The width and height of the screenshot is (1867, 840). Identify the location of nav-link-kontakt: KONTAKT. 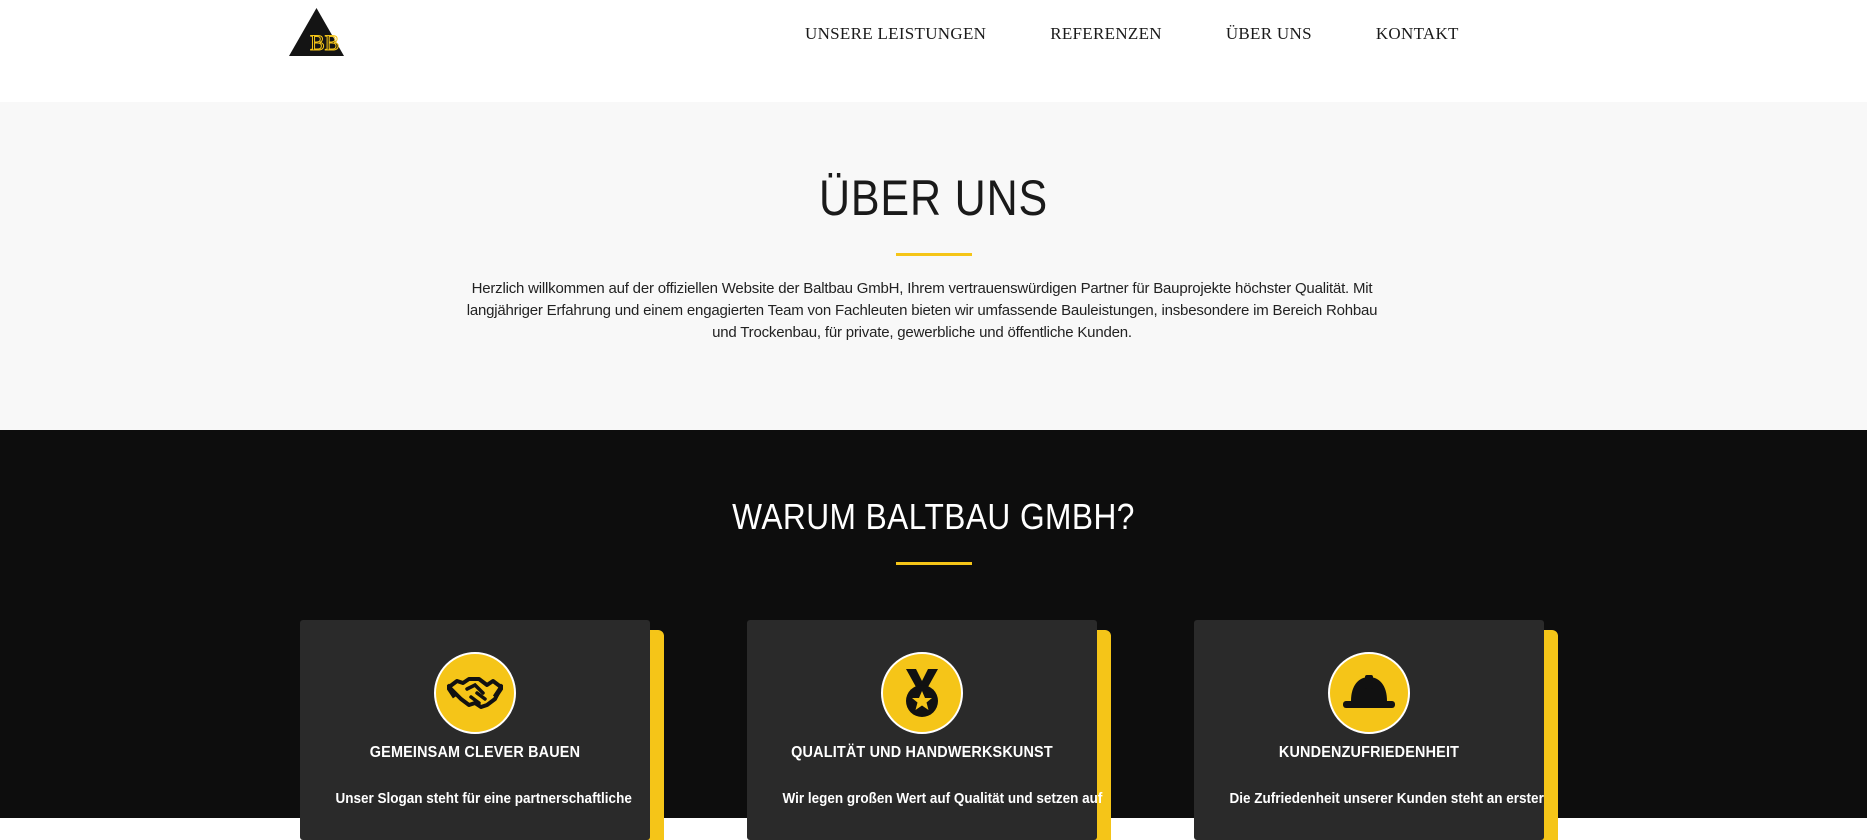
(1417, 34).